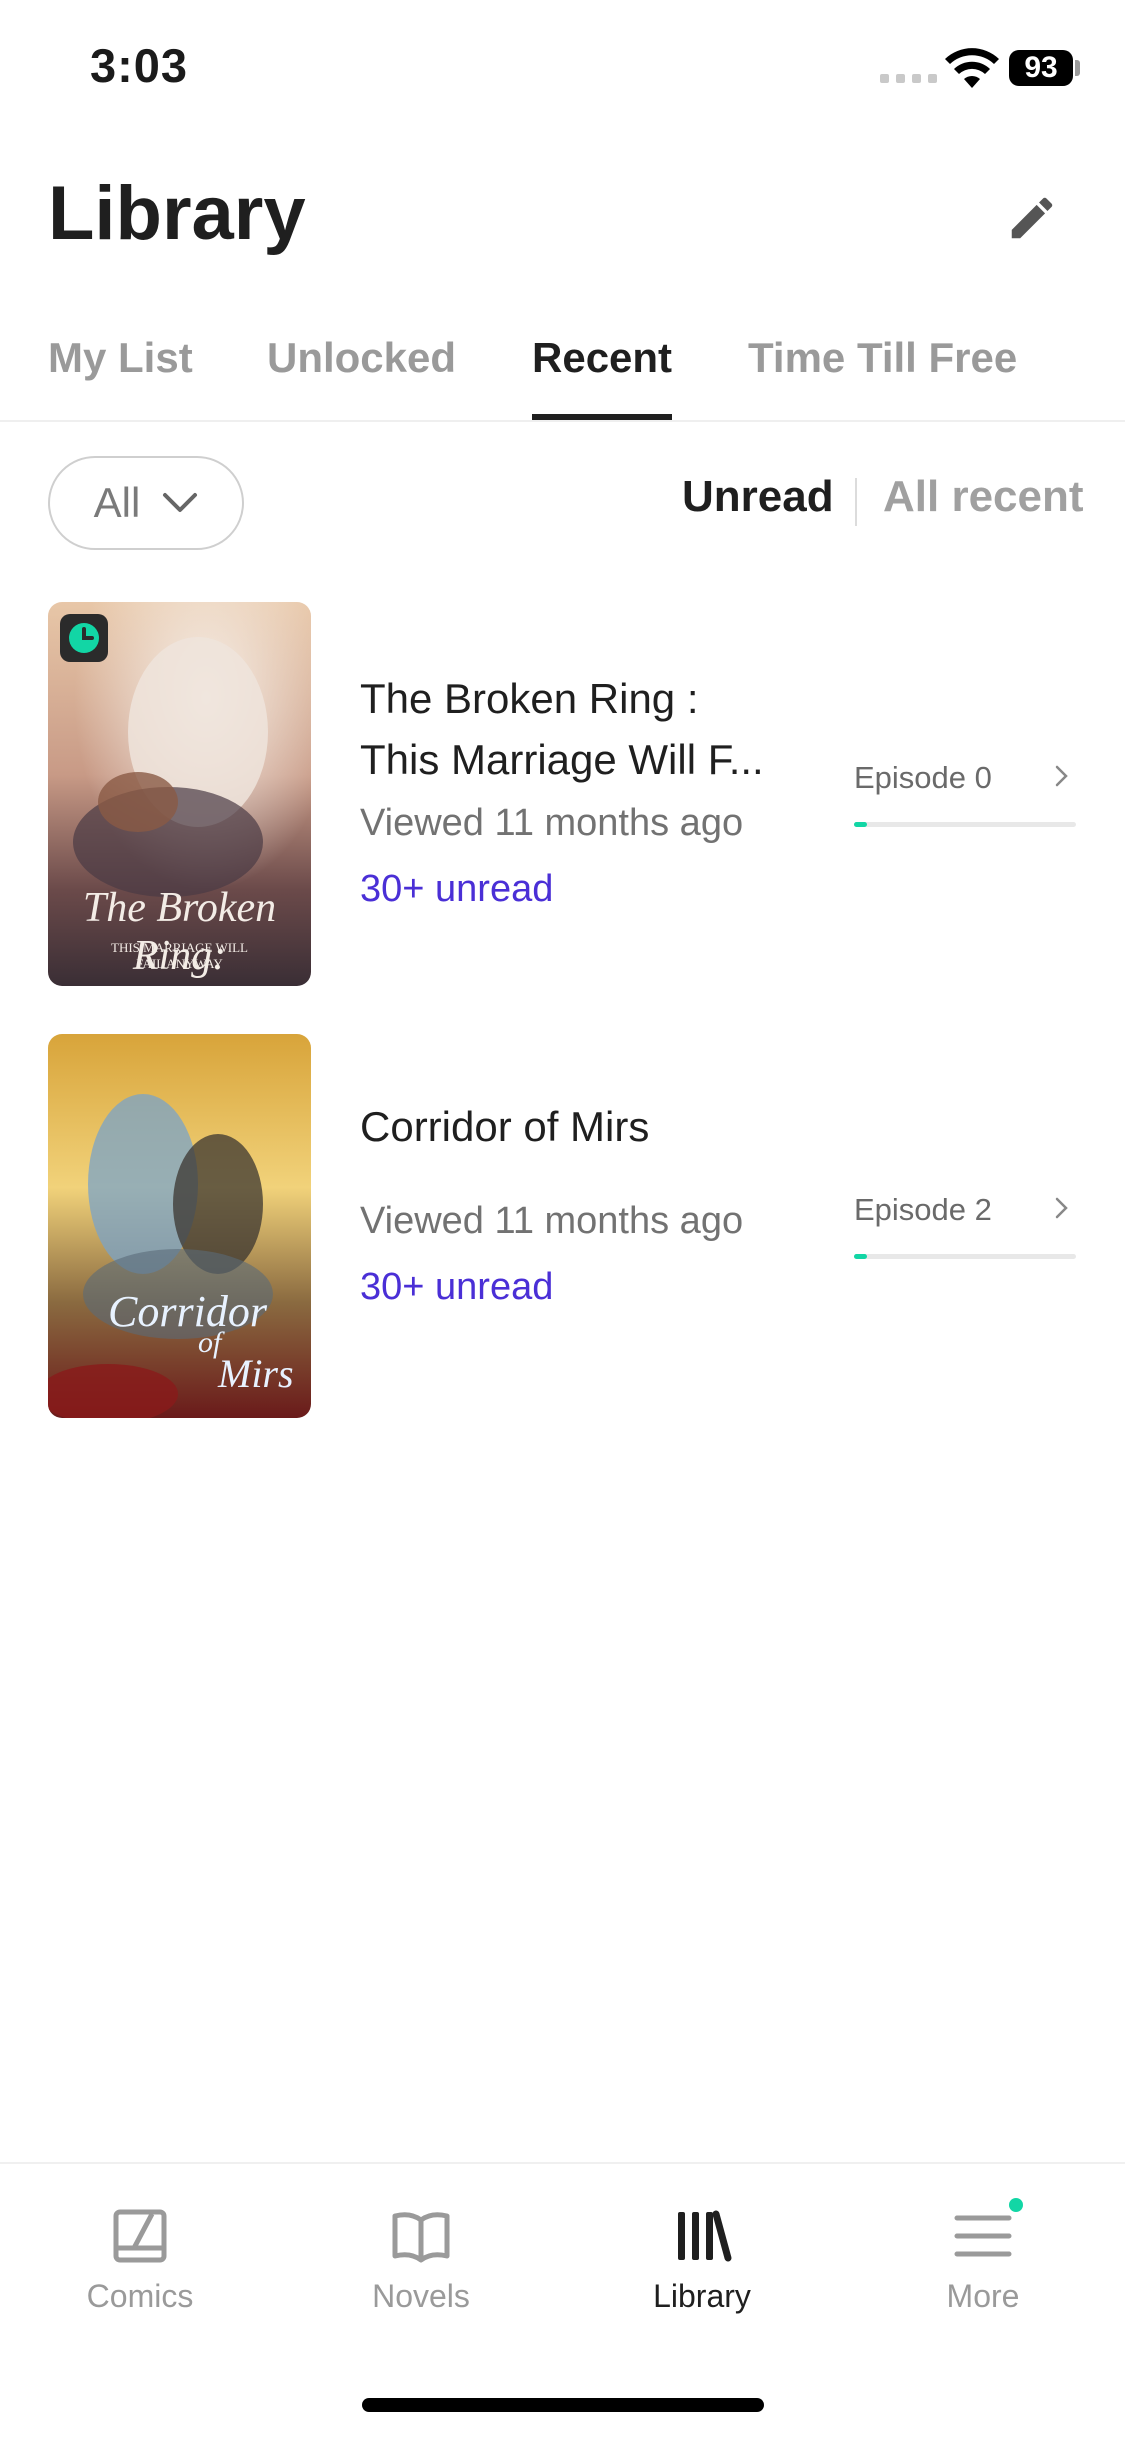 The image size is (1125, 2438). I want to click on item-title-line-1: Corridor of Mirs, so click(505, 1126).